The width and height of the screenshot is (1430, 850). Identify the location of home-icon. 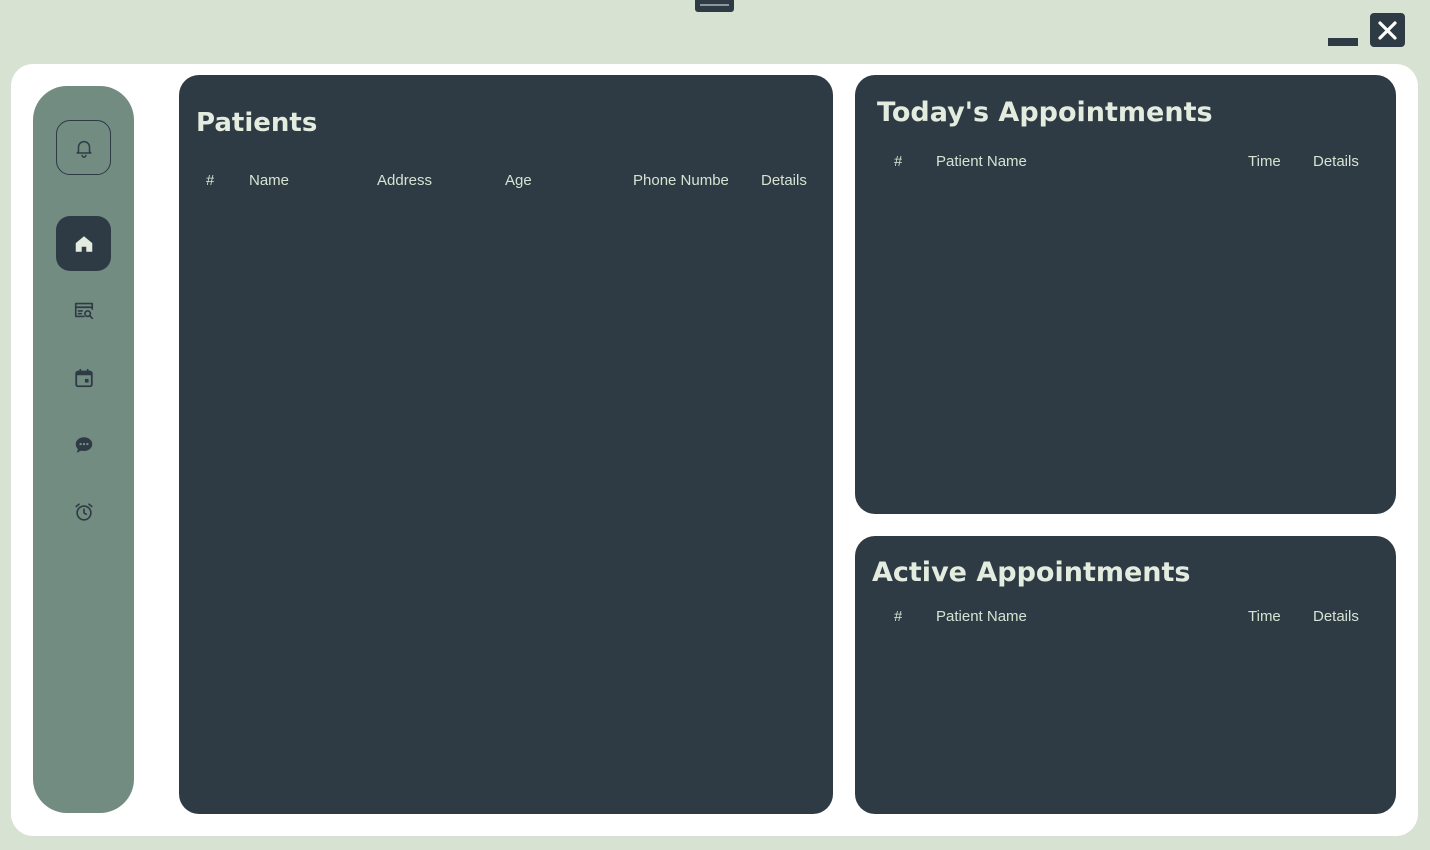
(83, 243).